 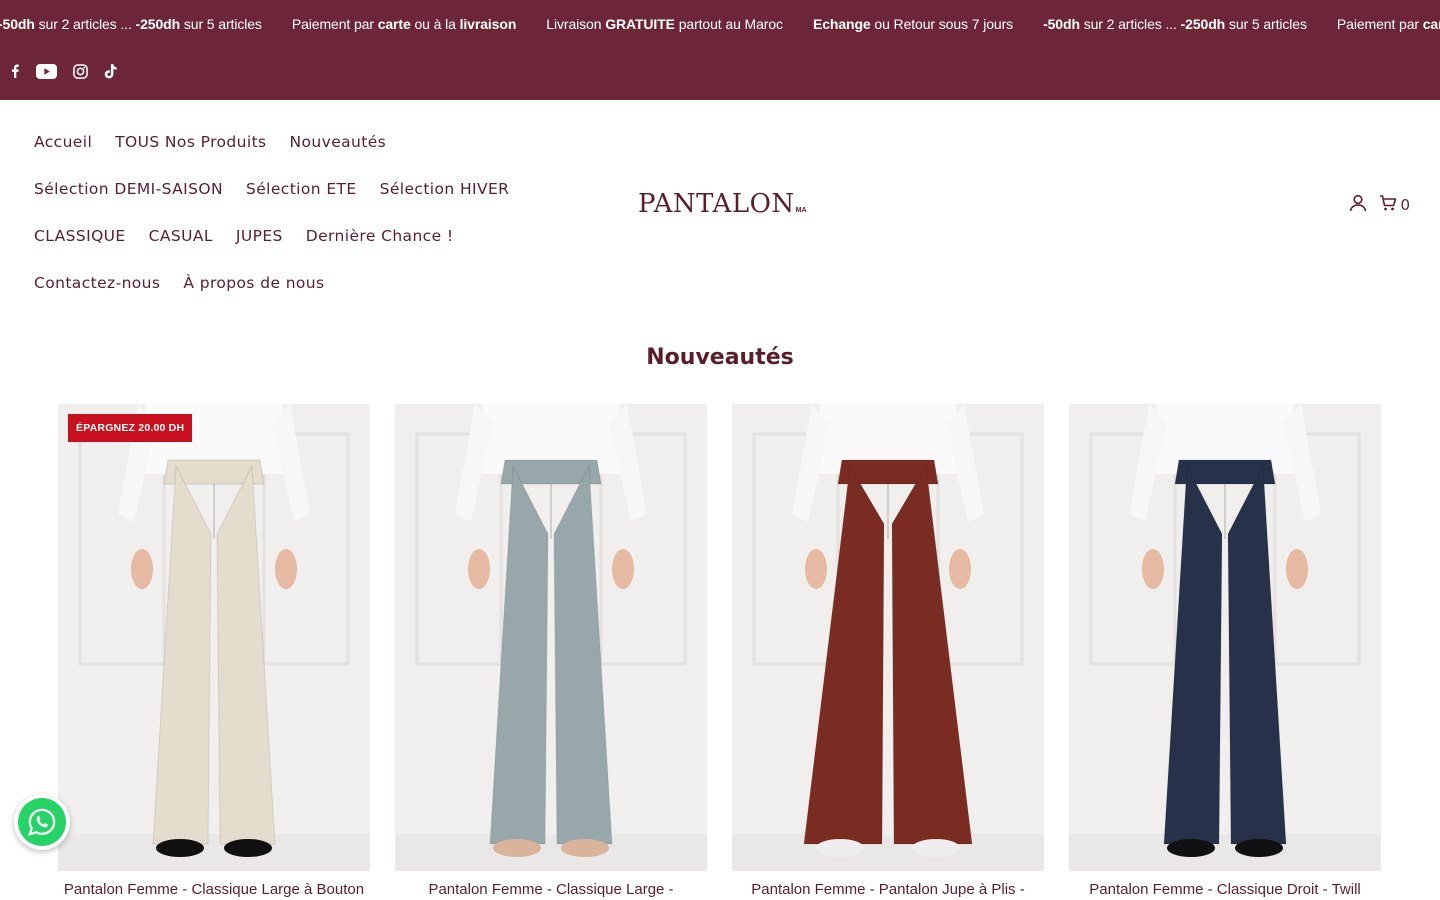 I want to click on cart-button: 0, so click(x=1394, y=205).